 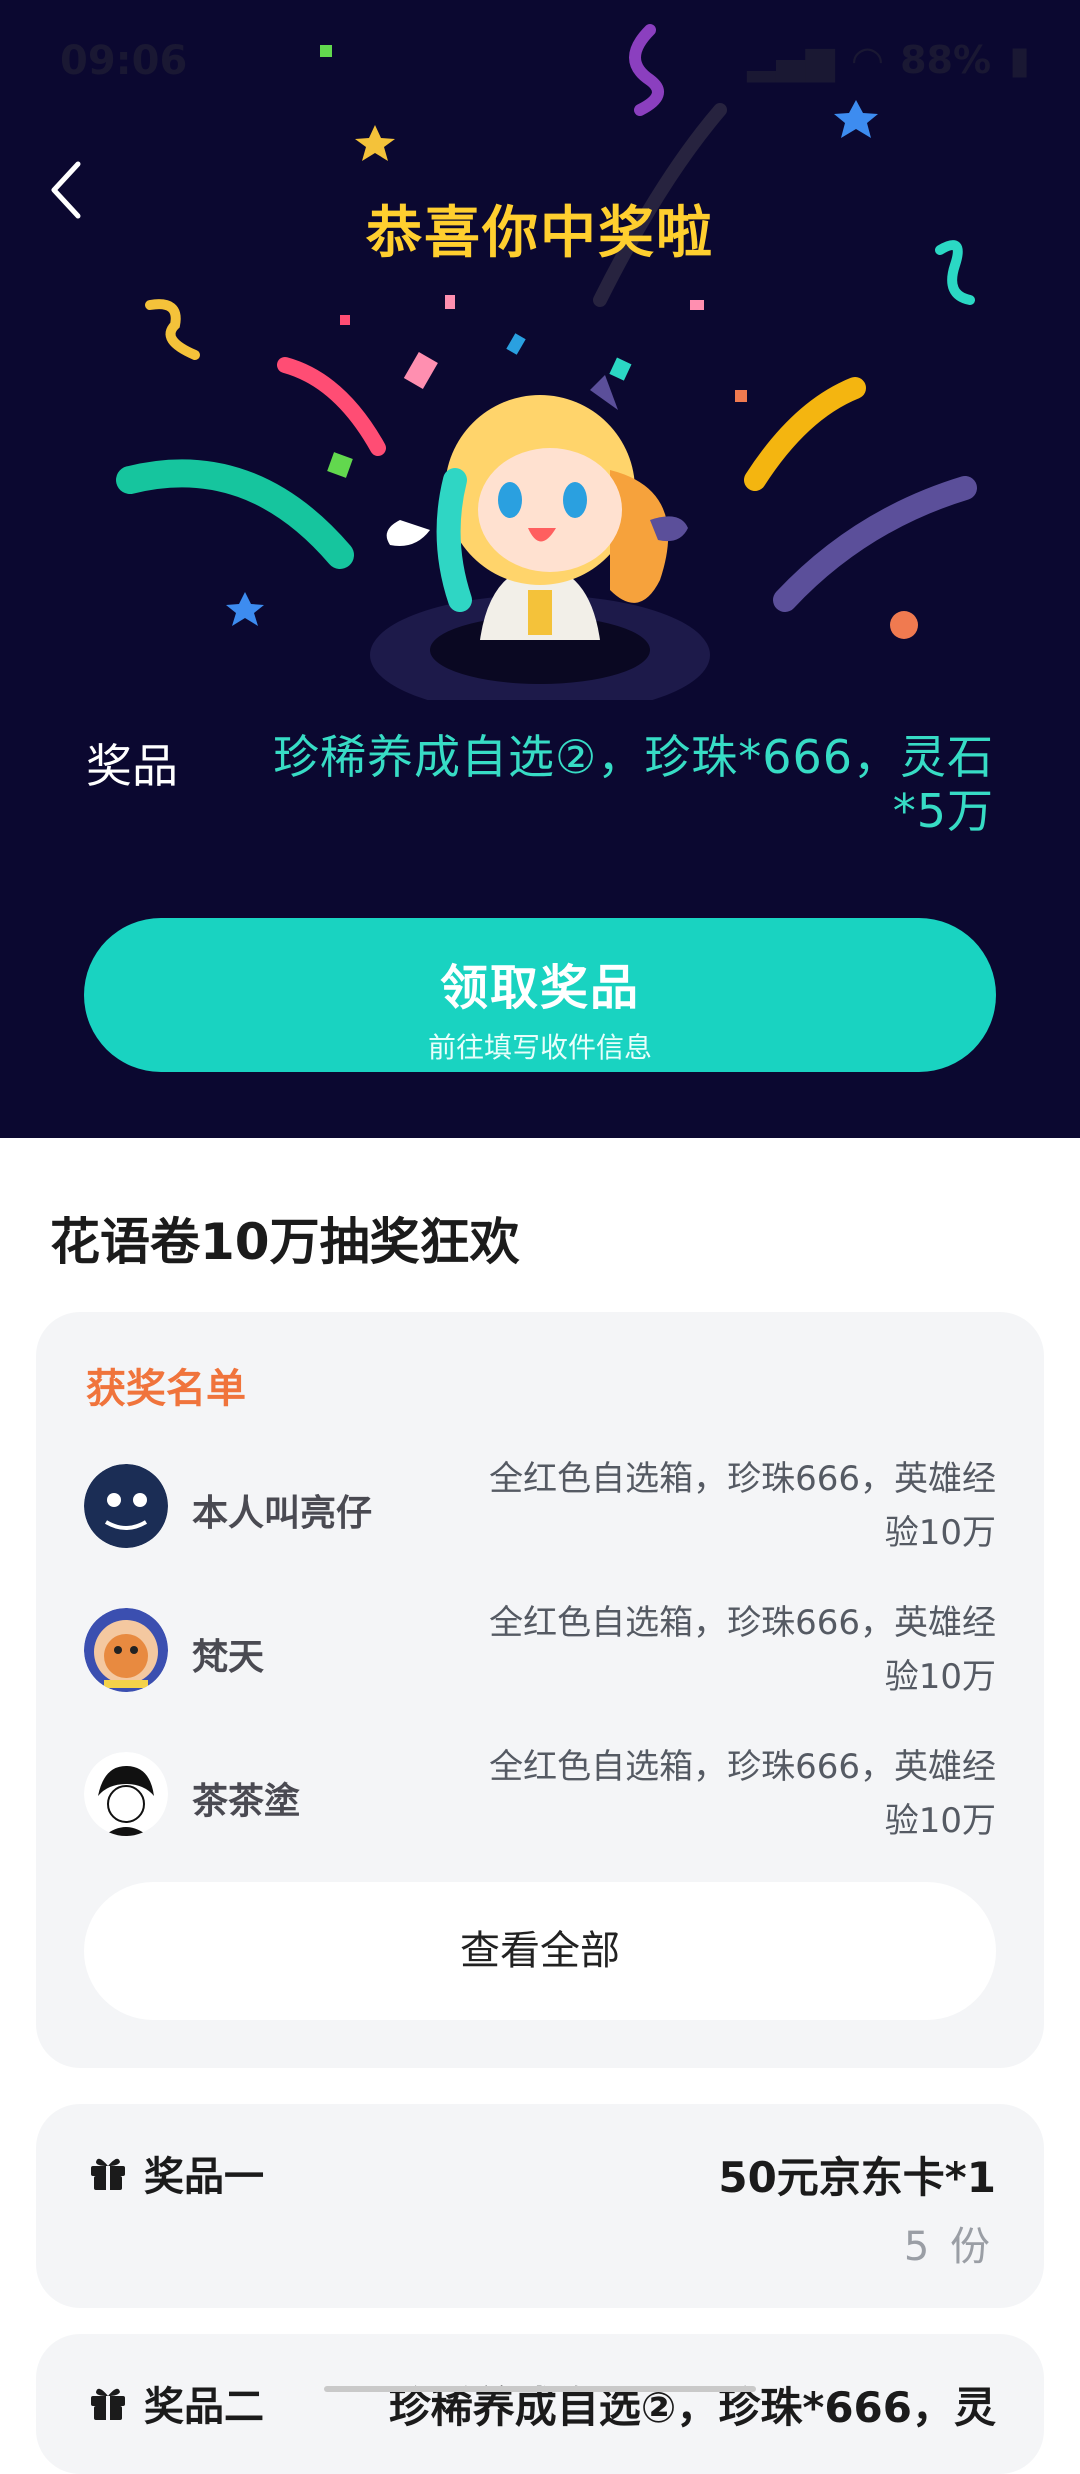 What do you see at coordinates (282, 1513) in the screenshot?
I see `winner-name: 本人叫亮仔` at bounding box center [282, 1513].